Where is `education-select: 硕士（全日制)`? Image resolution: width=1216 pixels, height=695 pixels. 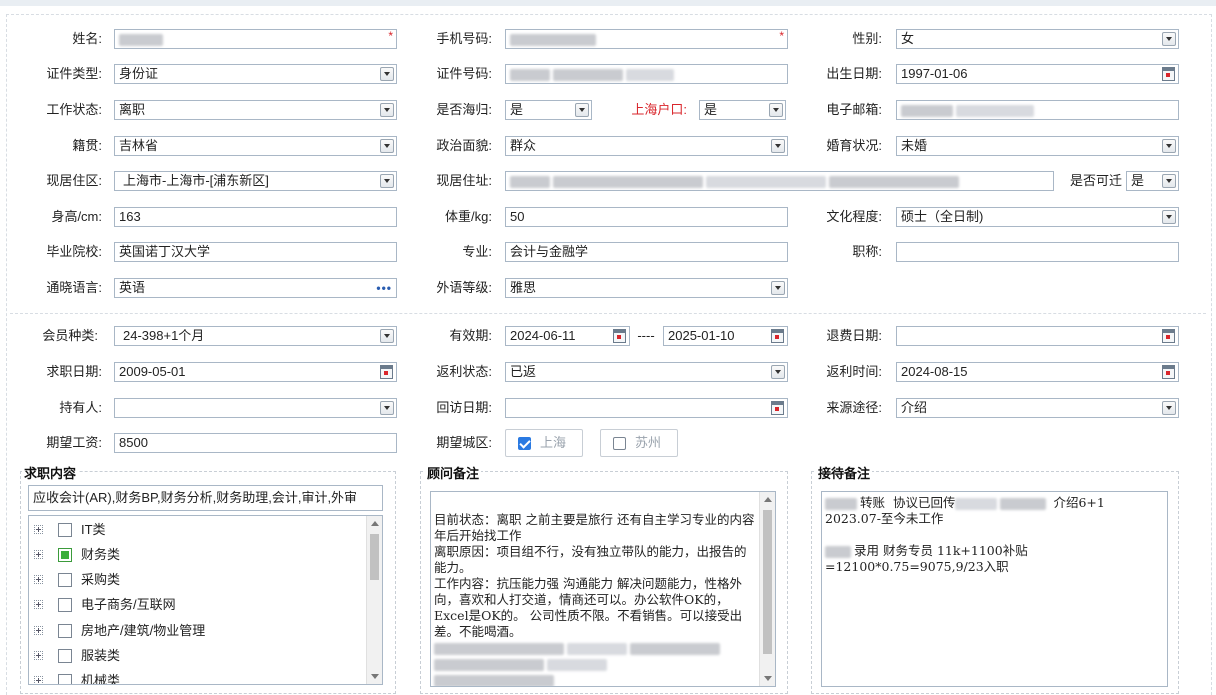 education-select: 硕士（全日制) is located at coordinates (1037, 217).